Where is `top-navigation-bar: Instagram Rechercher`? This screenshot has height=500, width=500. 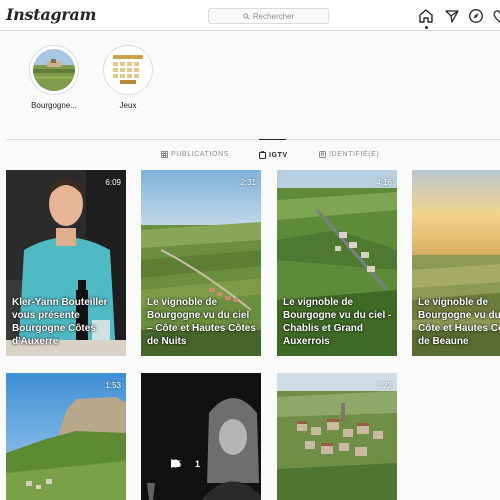 top-navigation-bar: Instagram Rechercher is located at coordinates (250, 15).